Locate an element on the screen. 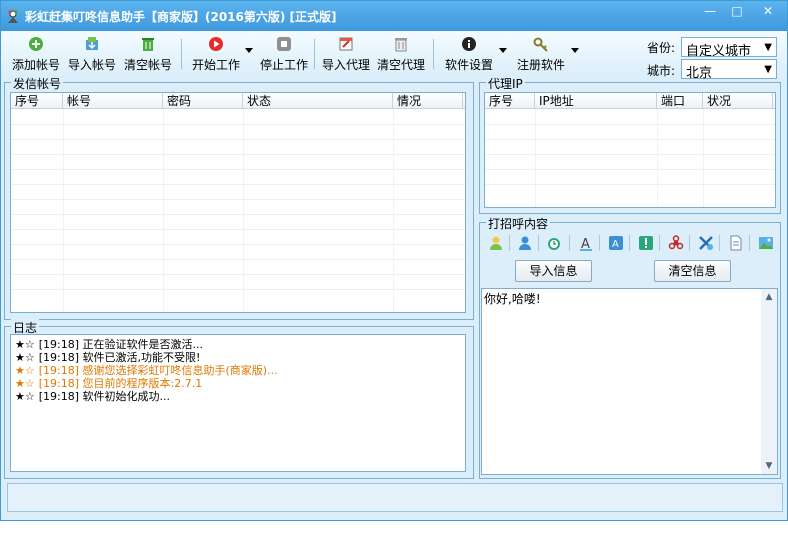 Image resolution: width=788 pixels, height=543 pixels. svg-text: A is located at coordinates (585, 244).